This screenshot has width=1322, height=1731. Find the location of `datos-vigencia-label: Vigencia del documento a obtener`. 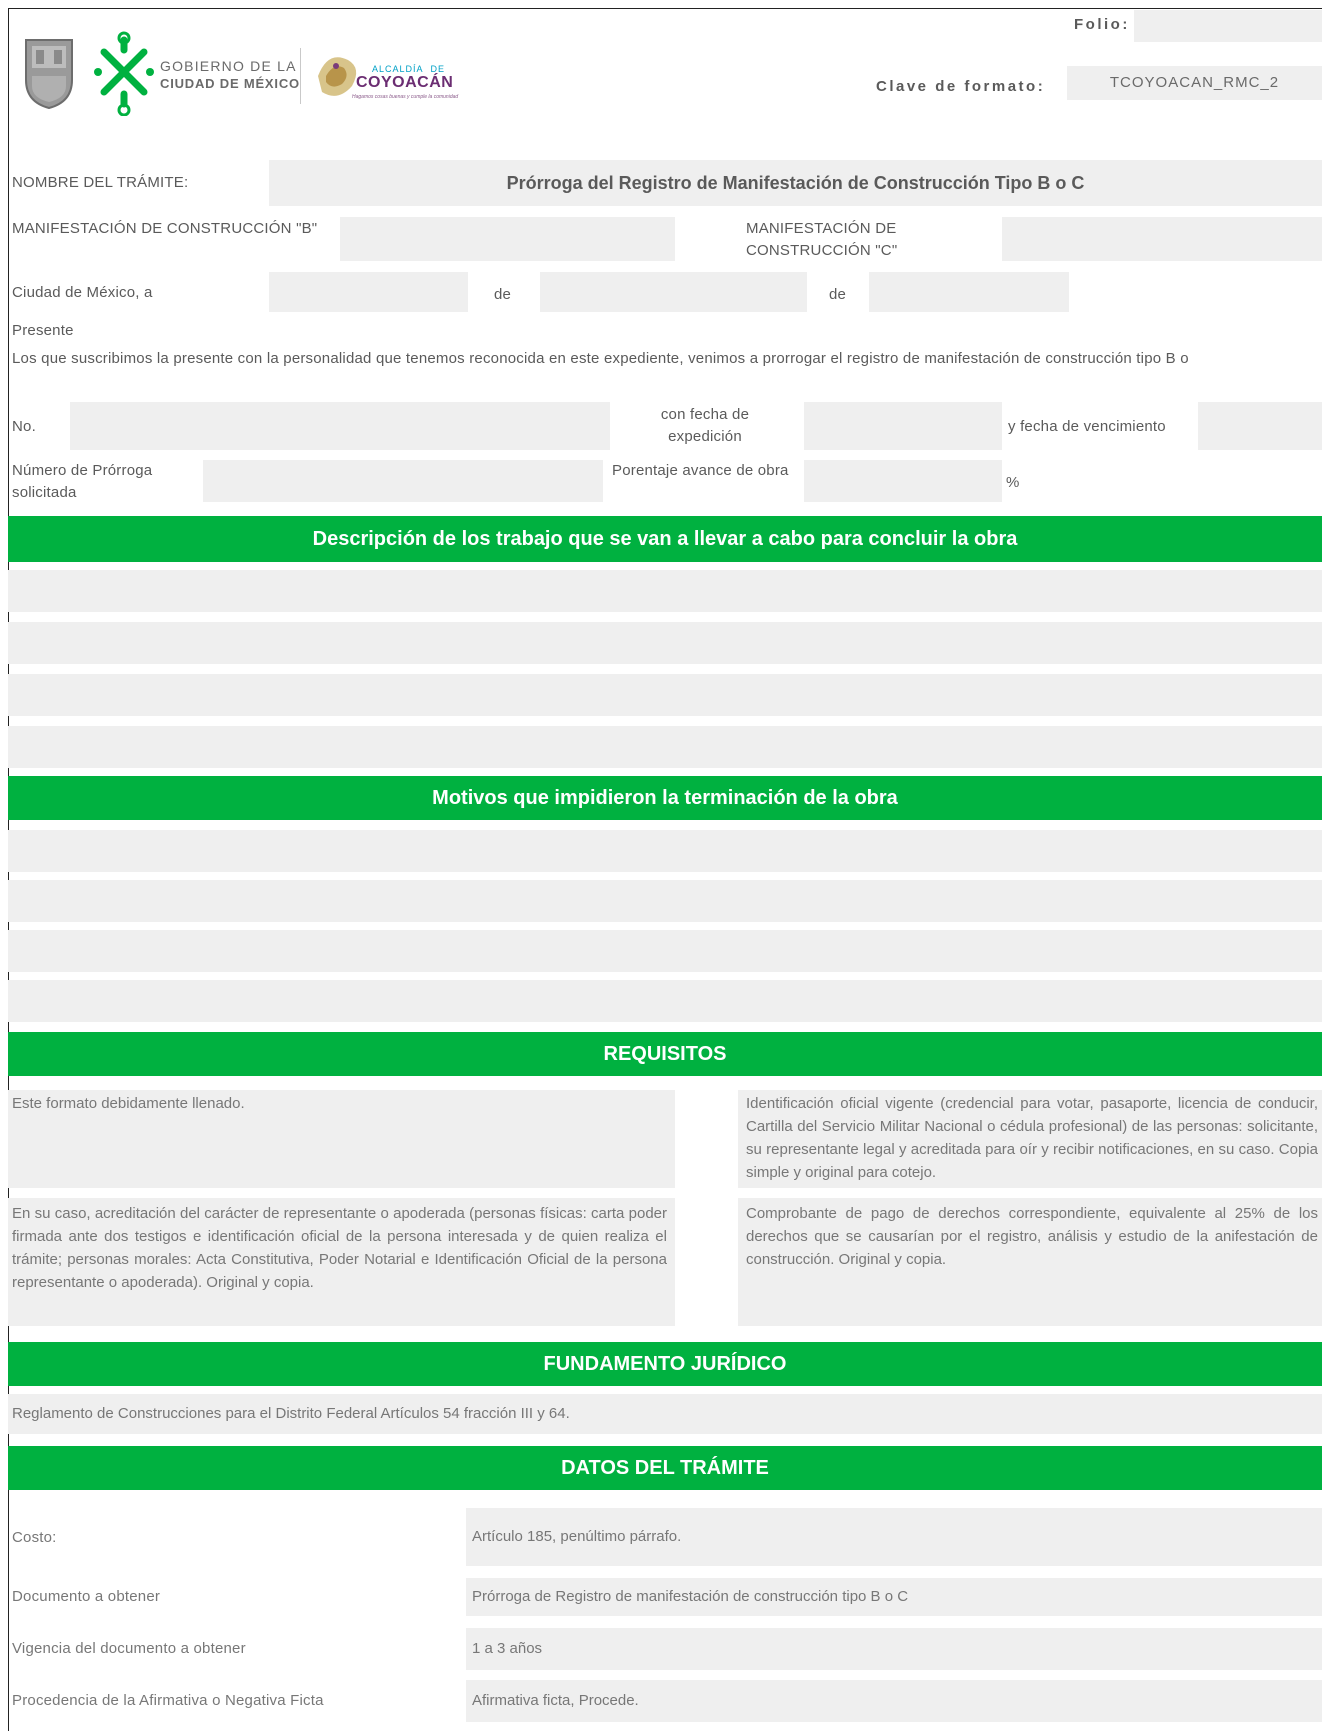

datos-vigencia-label: Vigencia del documento a obtener is located at coordinates (129, 1648).